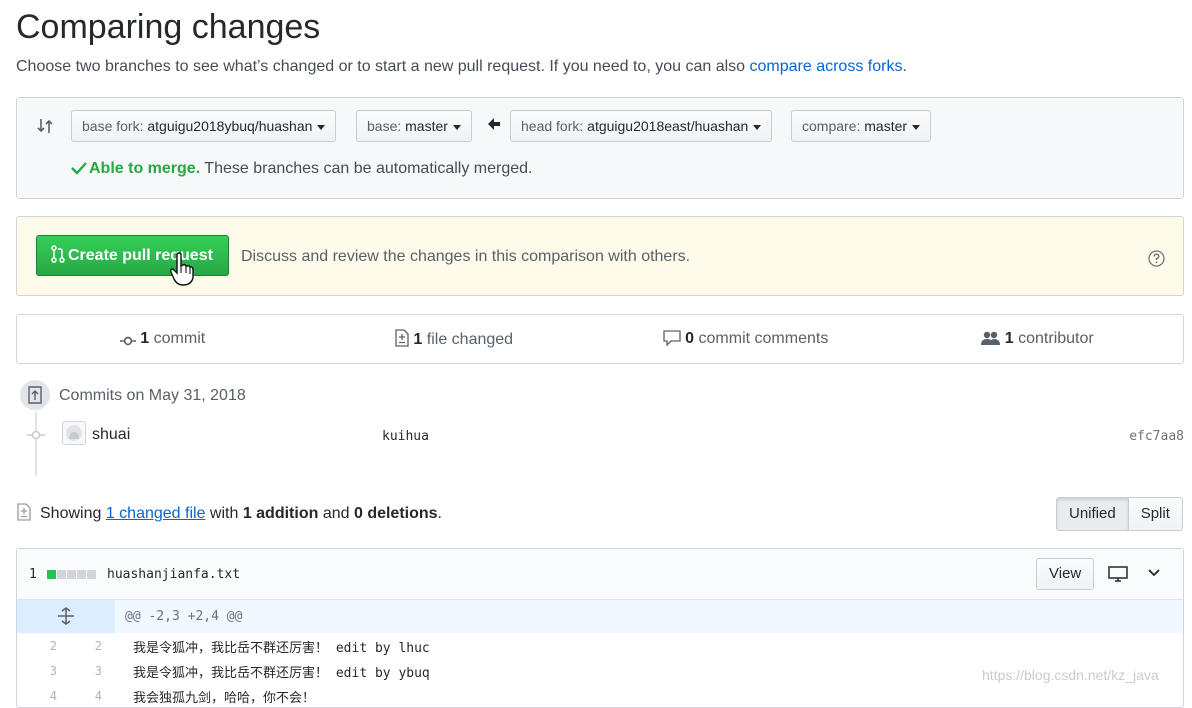 The height and width of the screenshot is (708, 1192). What do you see at coordinates (395, 513) in the screenshot?
I see `deletions-count: 0 deletions` at bounding box center [395, 513].